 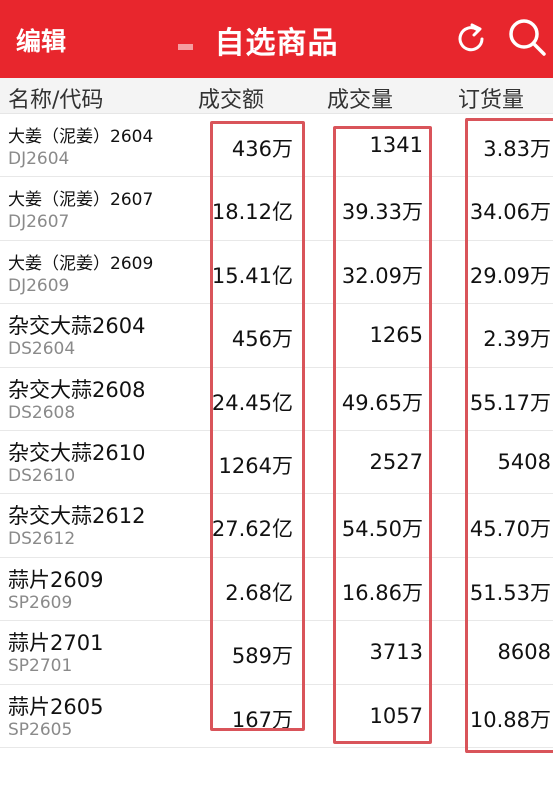 I want to click on turnover-value: 456万, so click(x=262, y=339).